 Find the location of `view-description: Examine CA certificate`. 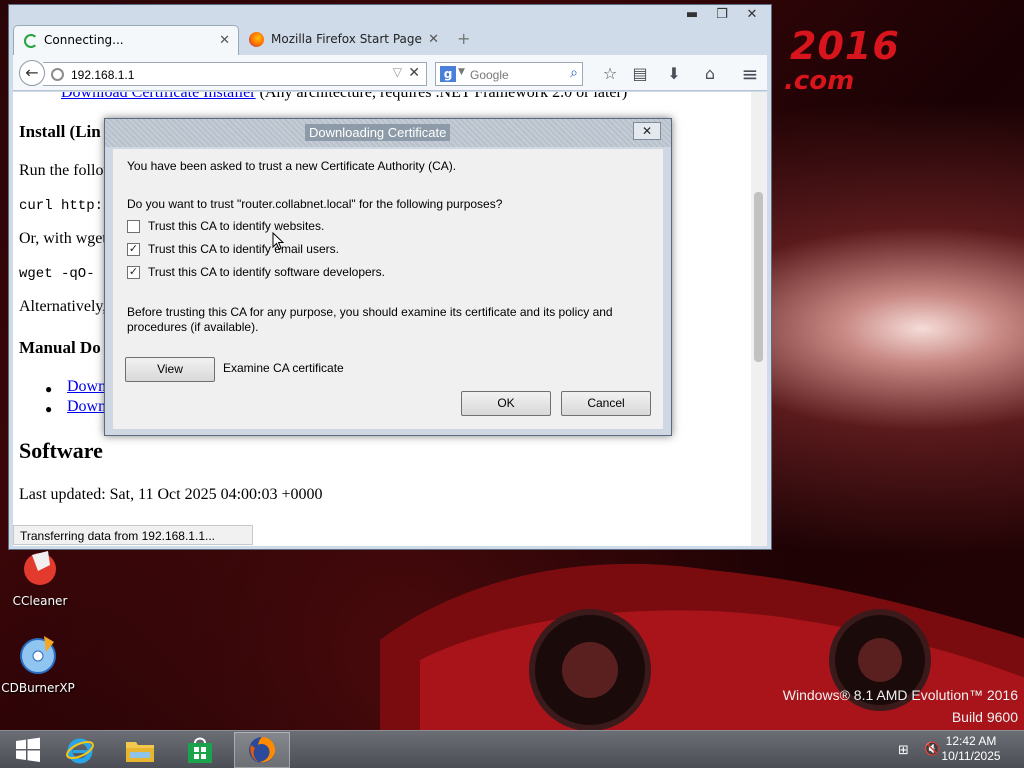

view-description: Examine CA certificate is located at coordinates (283, 368).